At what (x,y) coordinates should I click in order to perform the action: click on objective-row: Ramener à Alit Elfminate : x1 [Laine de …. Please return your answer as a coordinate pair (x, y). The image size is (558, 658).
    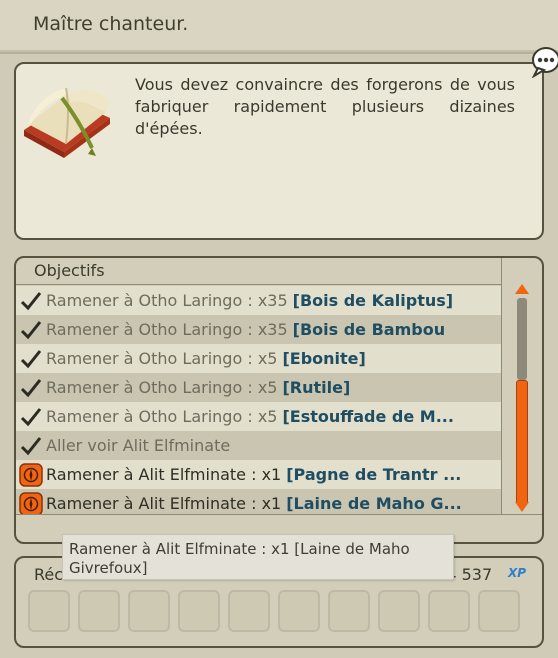
    Looking at the image, I should click on (258, 501).